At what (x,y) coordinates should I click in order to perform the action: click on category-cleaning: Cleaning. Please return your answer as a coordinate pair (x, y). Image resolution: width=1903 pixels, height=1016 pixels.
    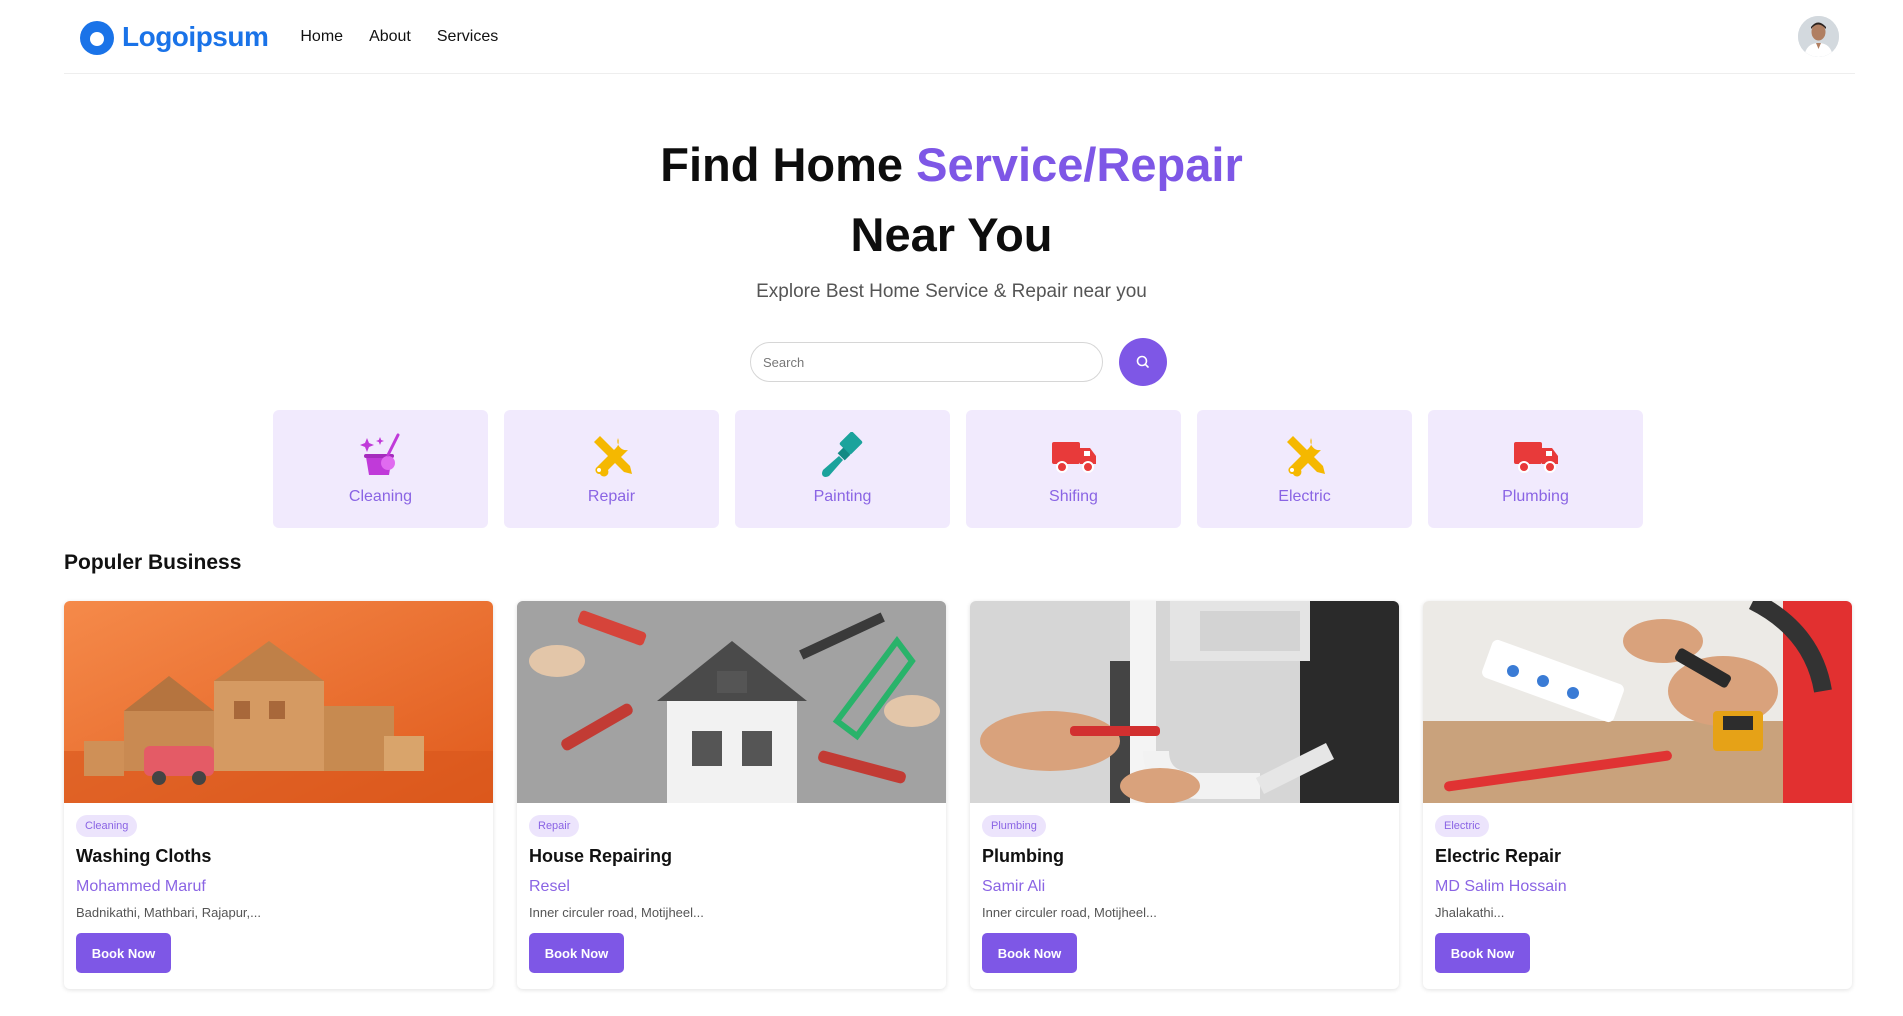
    Looking at the image, I should click on (380, 469).